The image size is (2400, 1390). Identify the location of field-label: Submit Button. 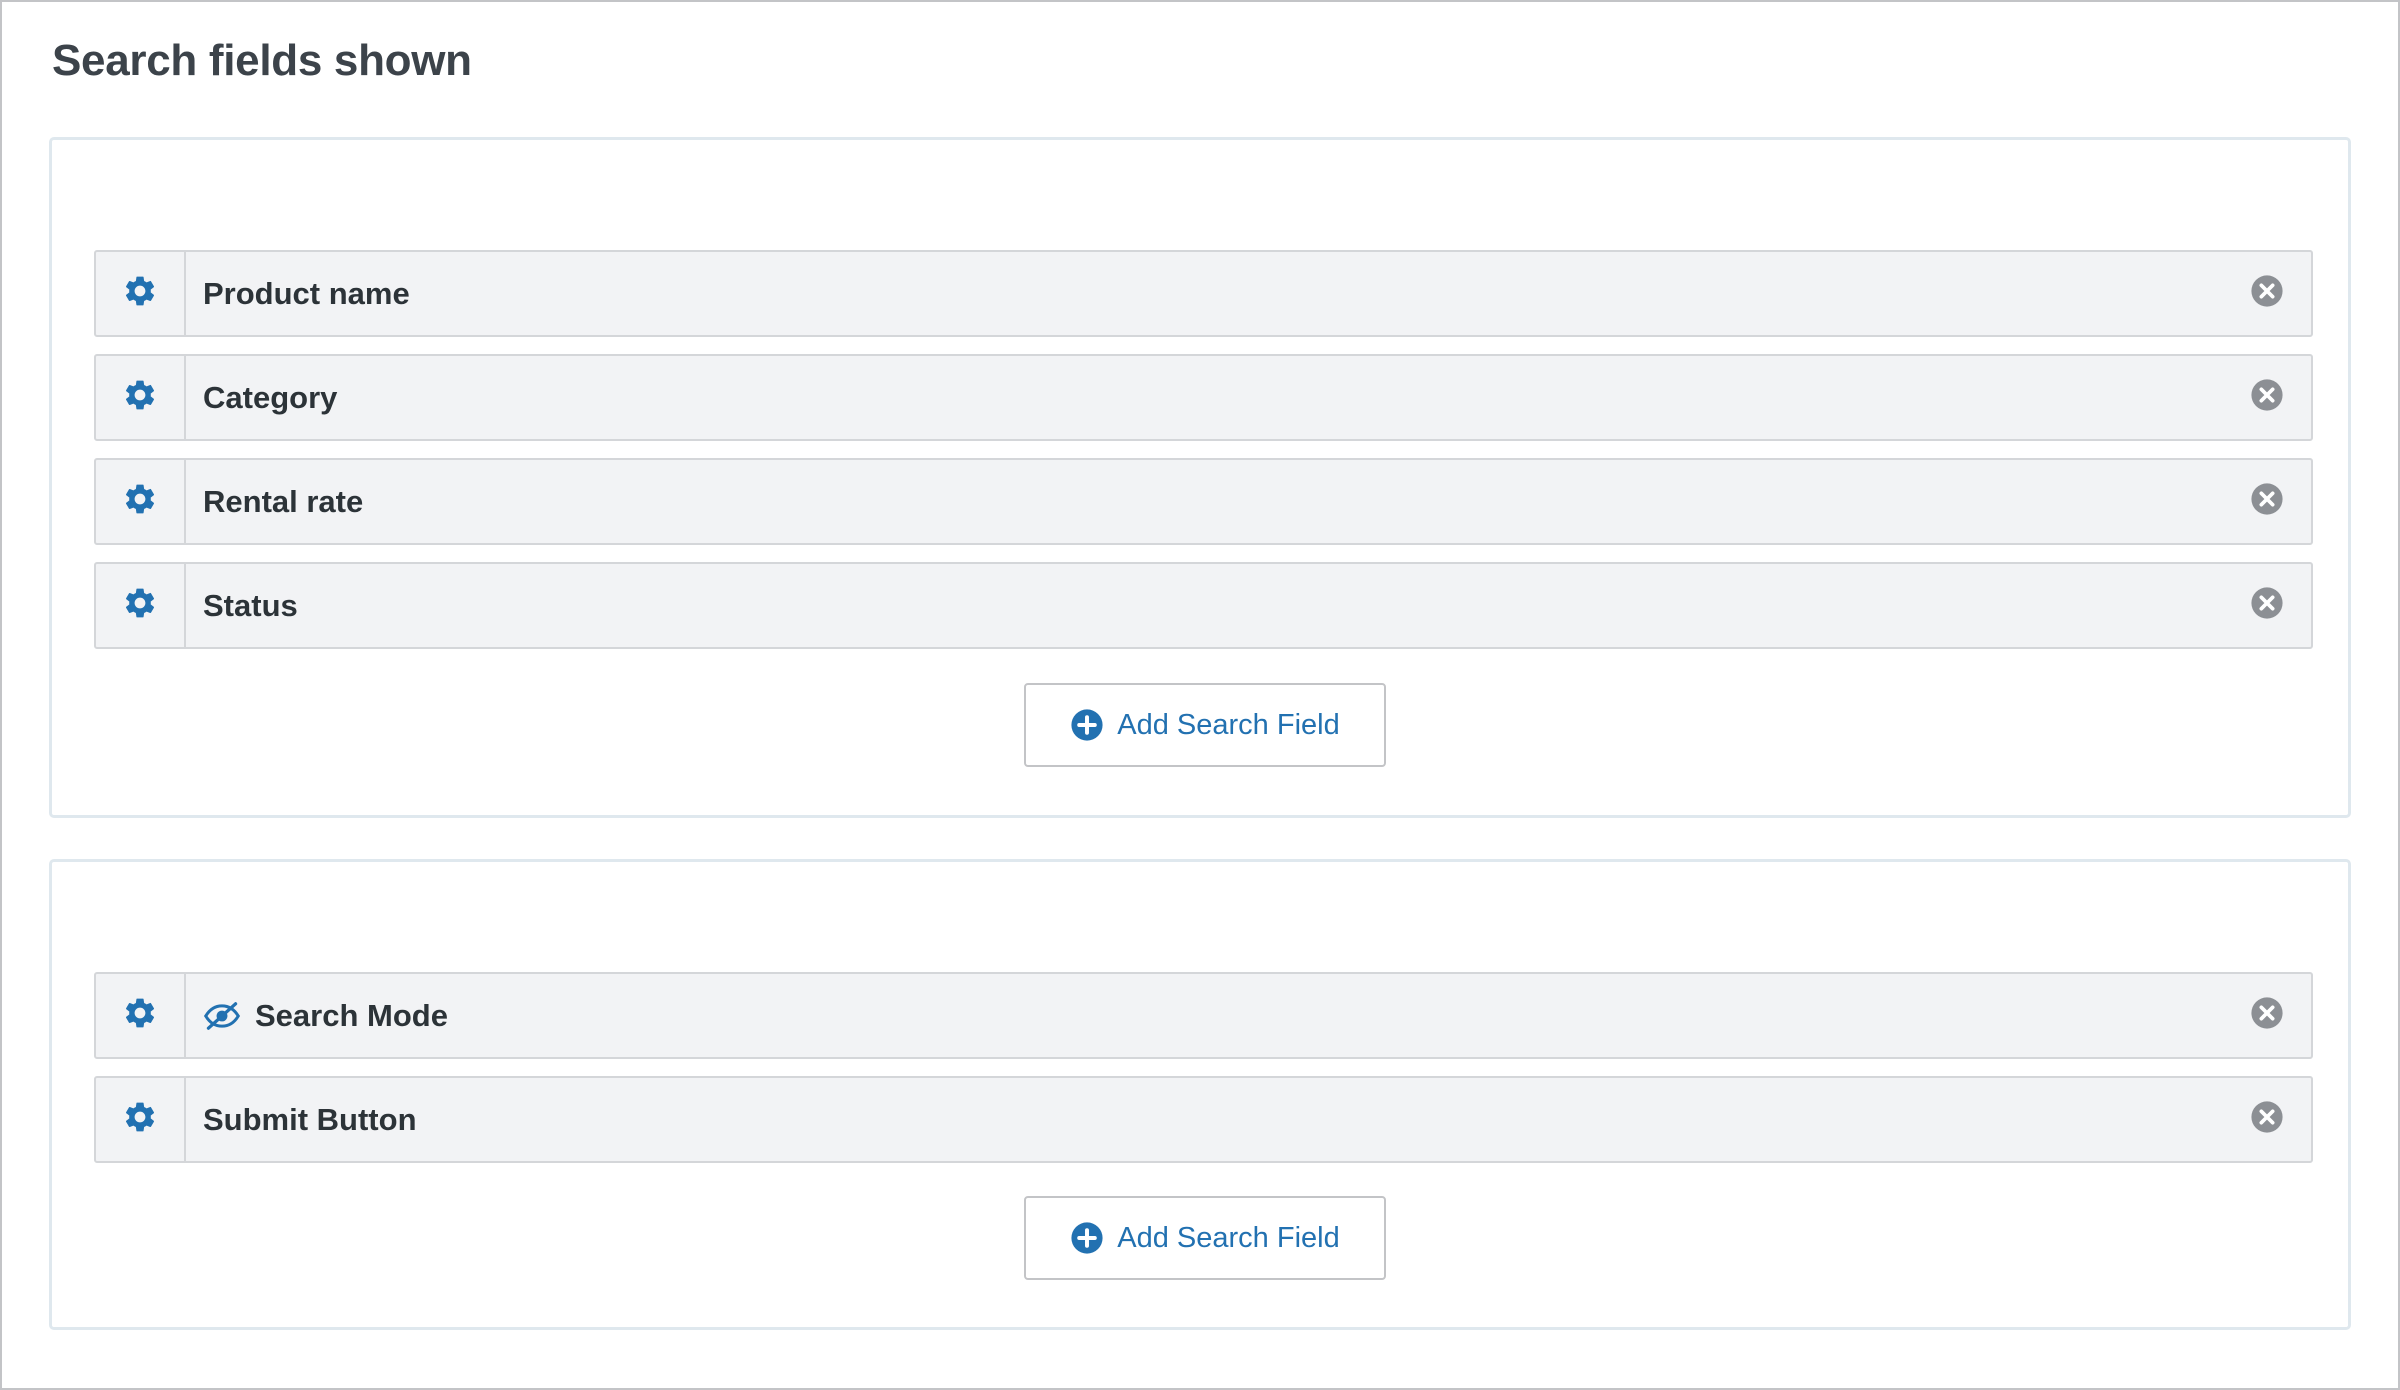
(310, 1119).